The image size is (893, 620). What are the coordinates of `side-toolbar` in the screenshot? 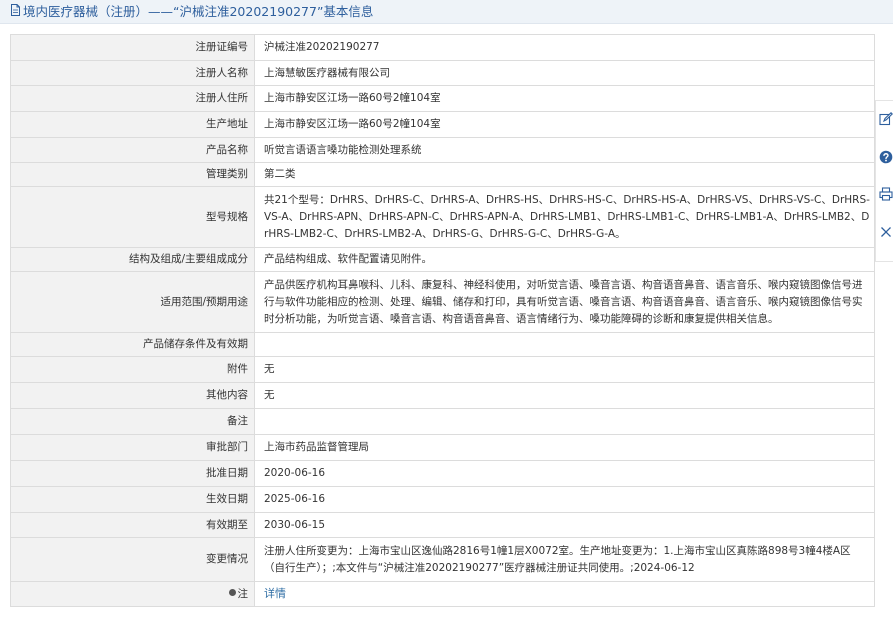 It's located at (884, 181).